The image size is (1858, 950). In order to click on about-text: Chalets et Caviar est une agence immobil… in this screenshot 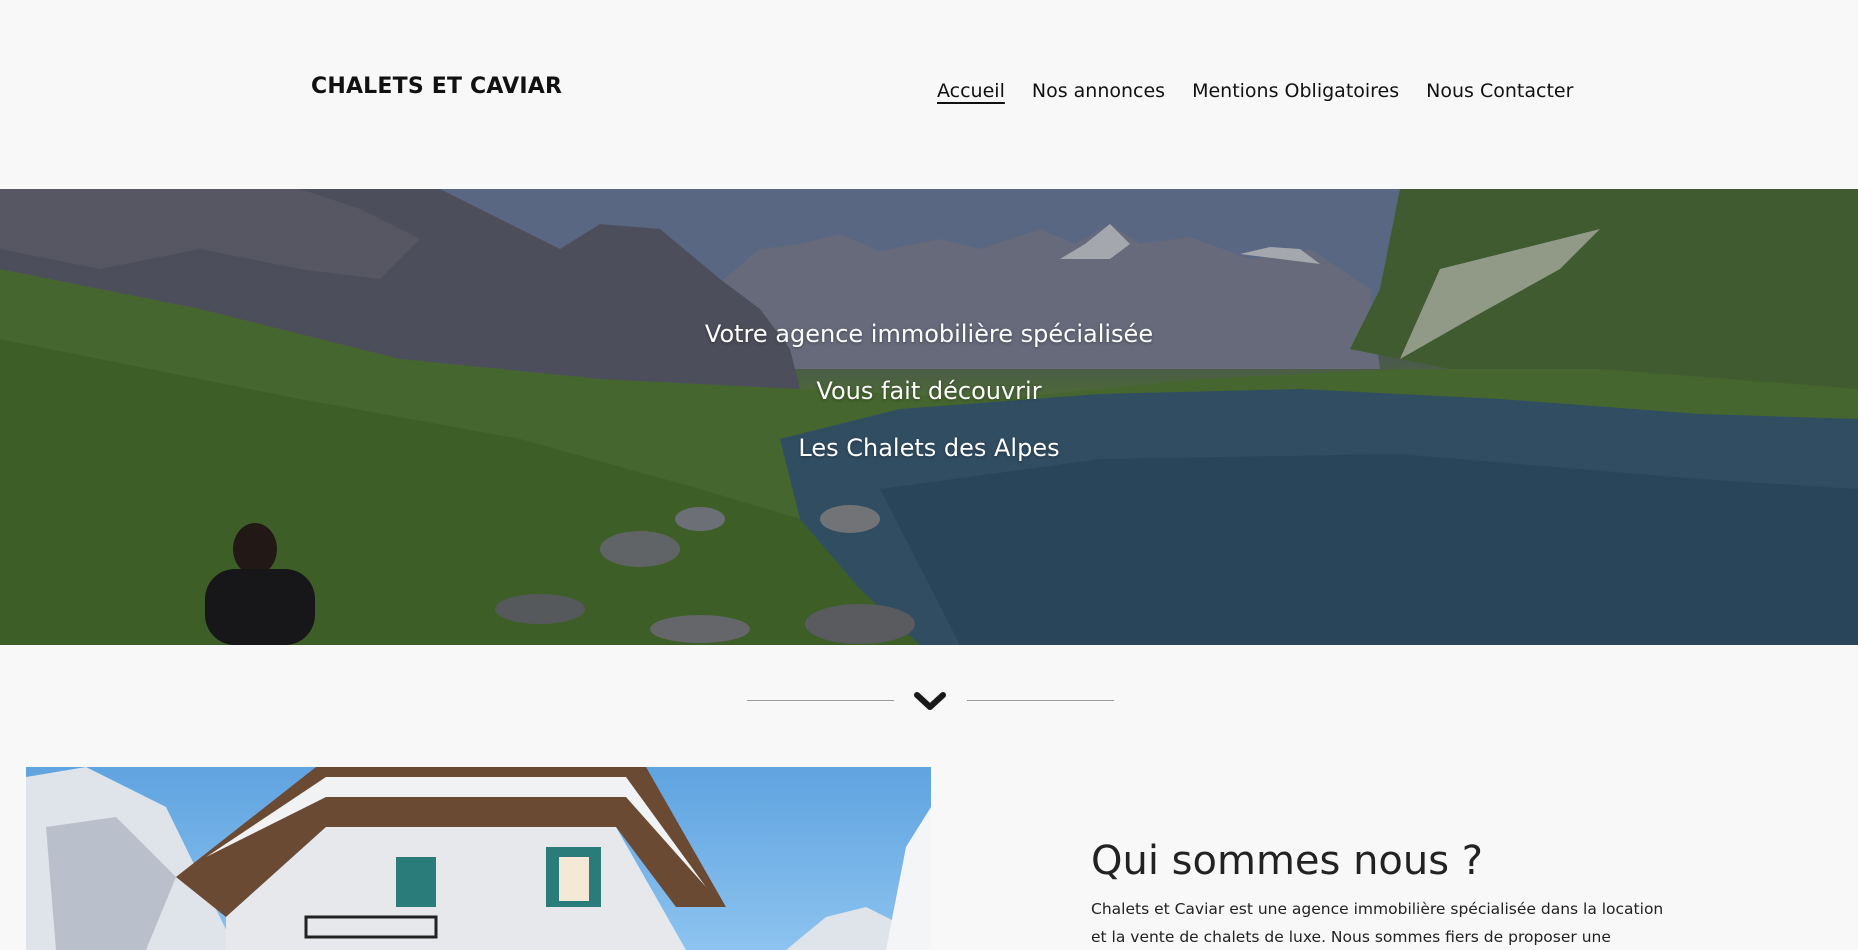, I will do `click(1377, 923)`.